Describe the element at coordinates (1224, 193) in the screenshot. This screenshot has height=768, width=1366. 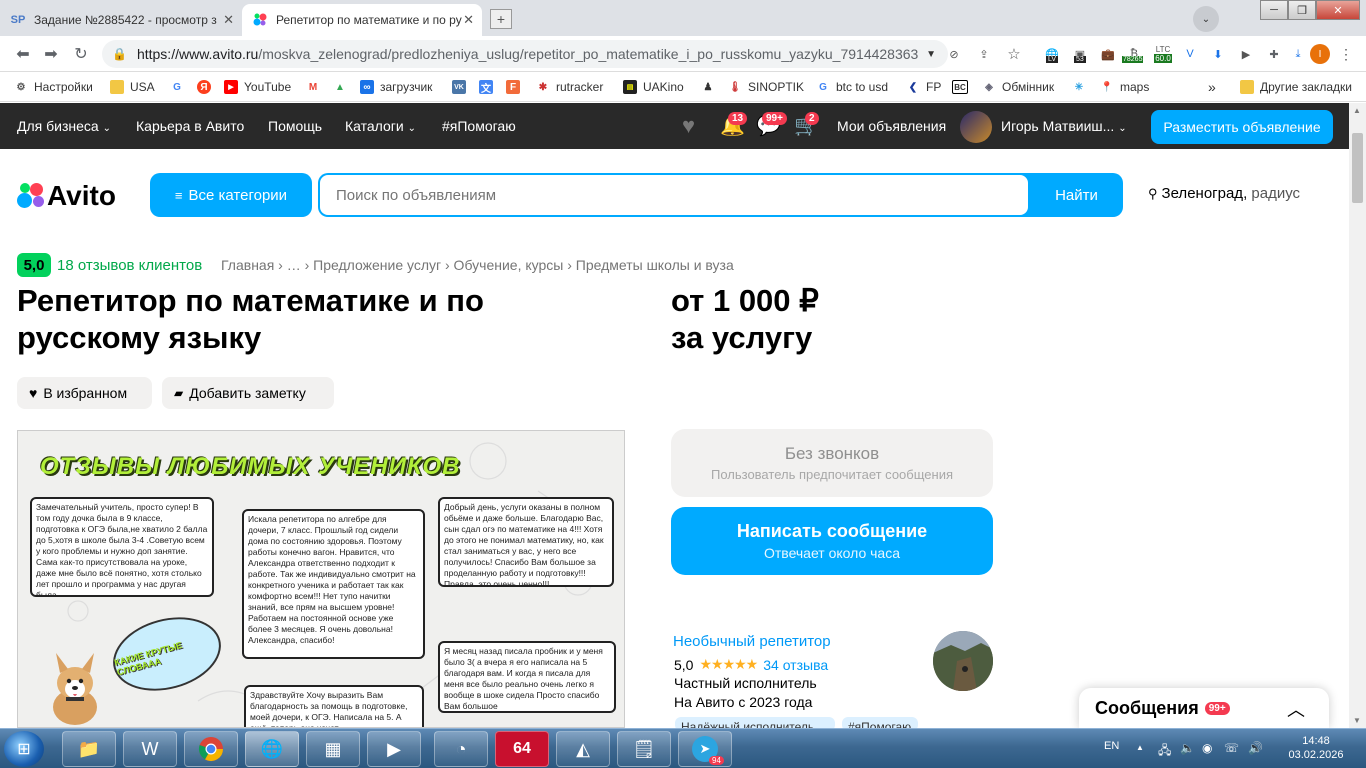
I see `location-selector: ⚲ Зеленоград, радиус` at that location.